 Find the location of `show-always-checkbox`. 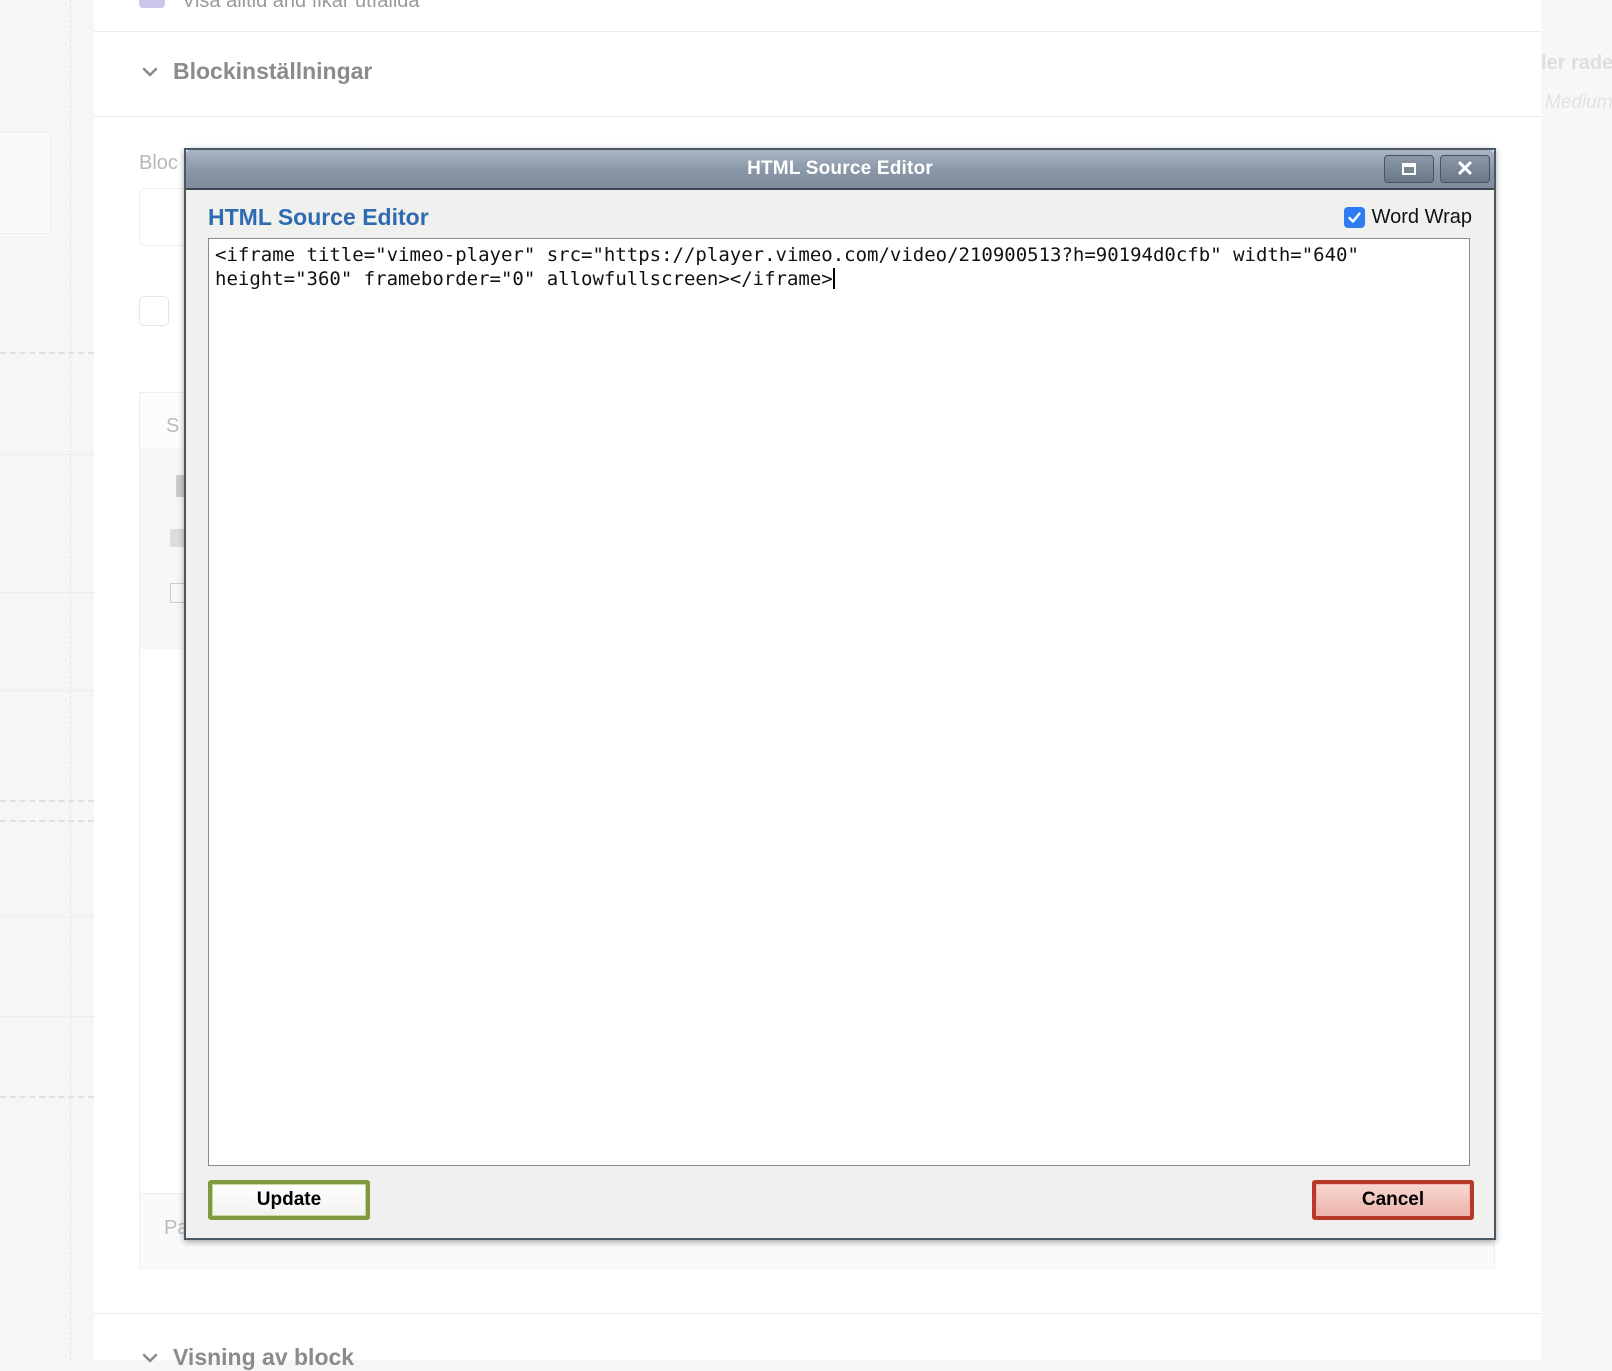

show-always-checkbox is located at coordinates (152, 4).